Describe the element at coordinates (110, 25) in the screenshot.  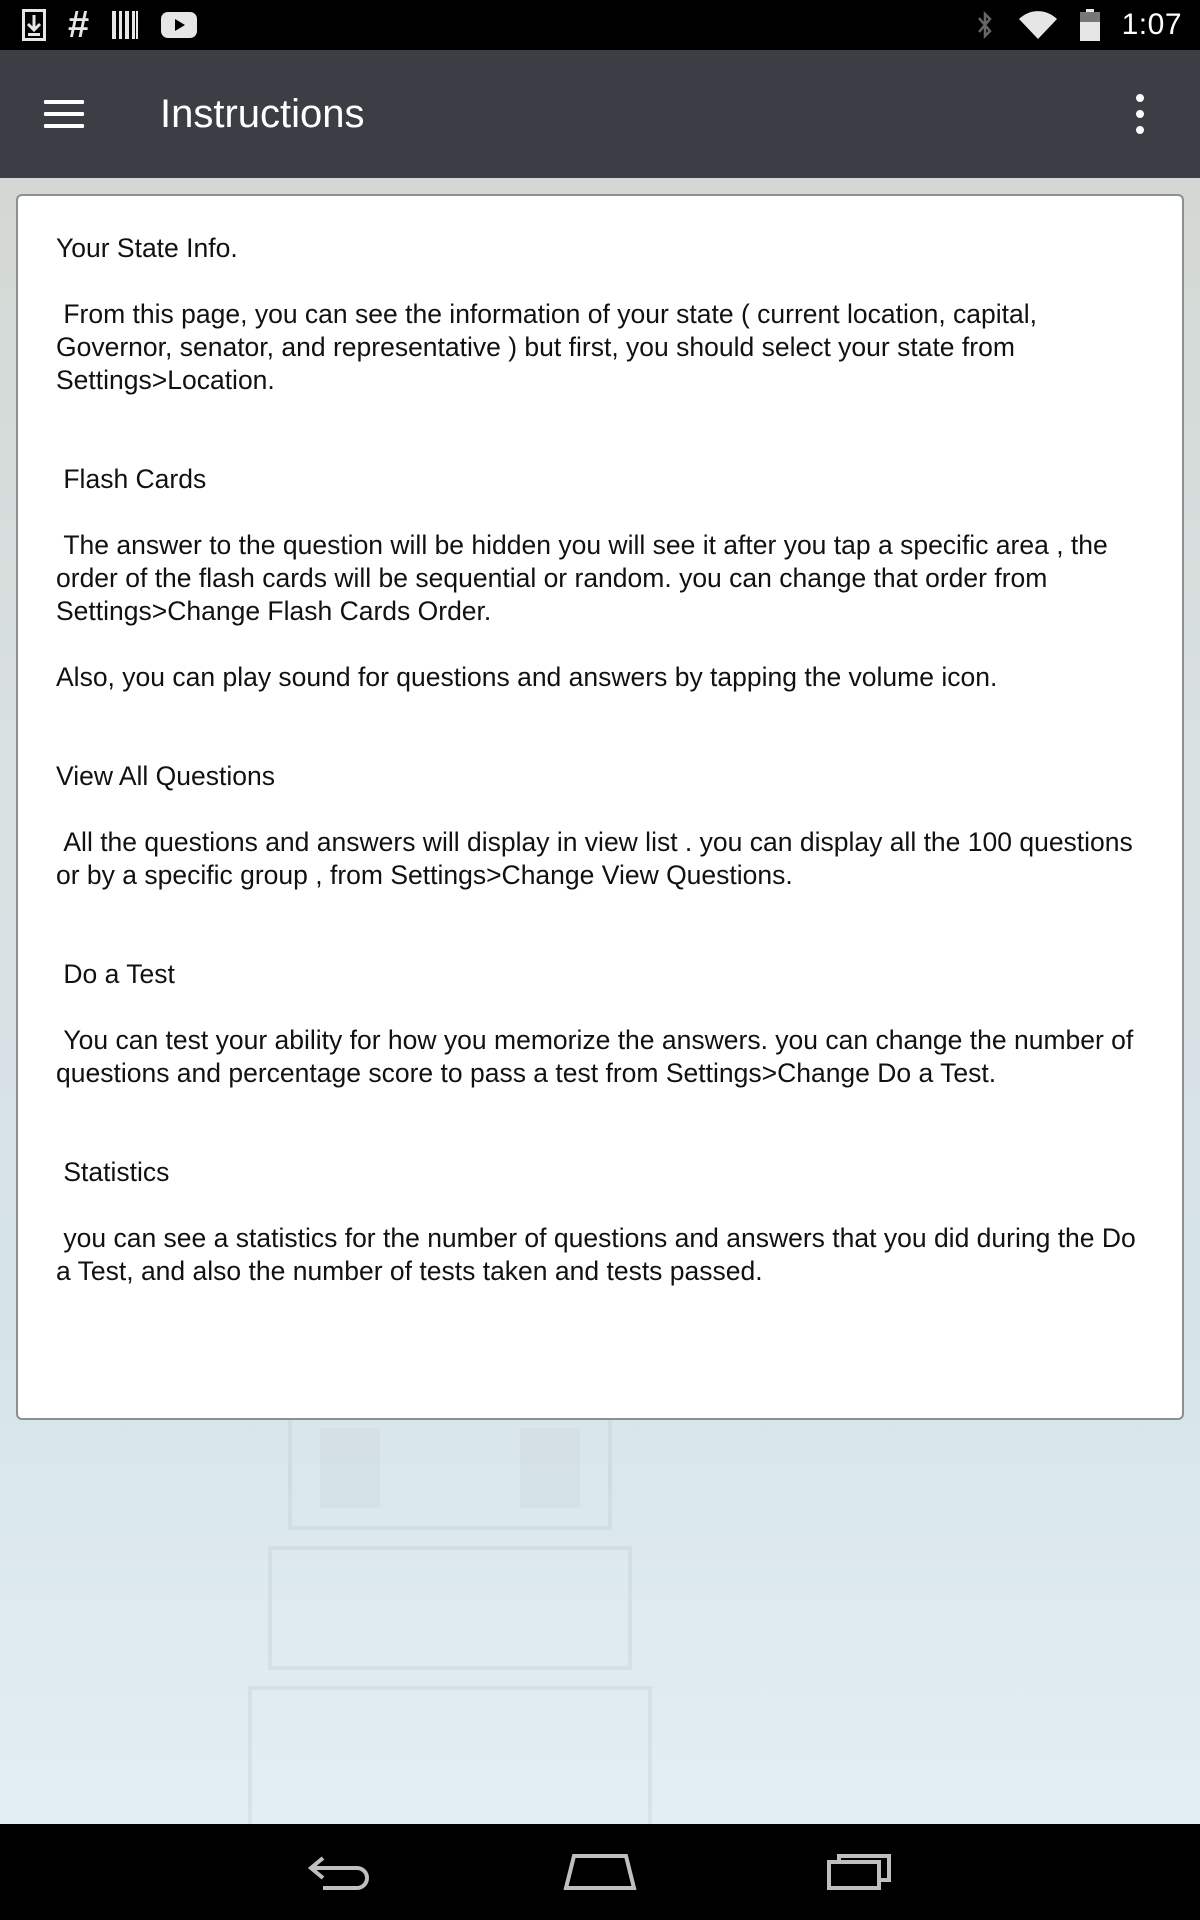
I see `status-left-icons: #` at that location.